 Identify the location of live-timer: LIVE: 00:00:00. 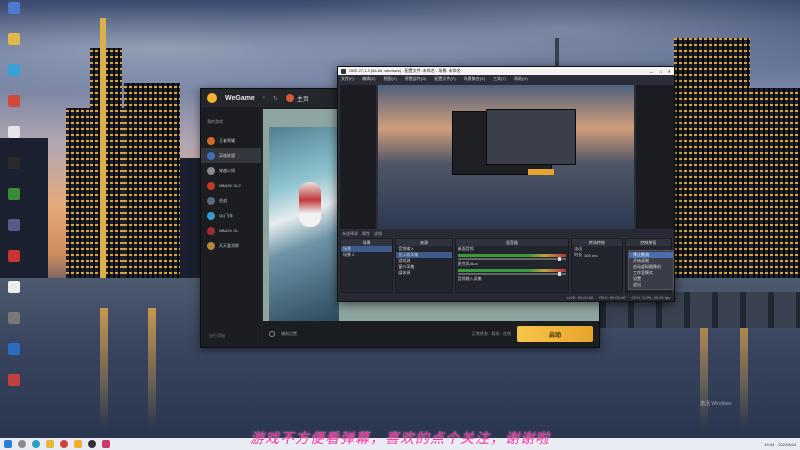
(580, 297).